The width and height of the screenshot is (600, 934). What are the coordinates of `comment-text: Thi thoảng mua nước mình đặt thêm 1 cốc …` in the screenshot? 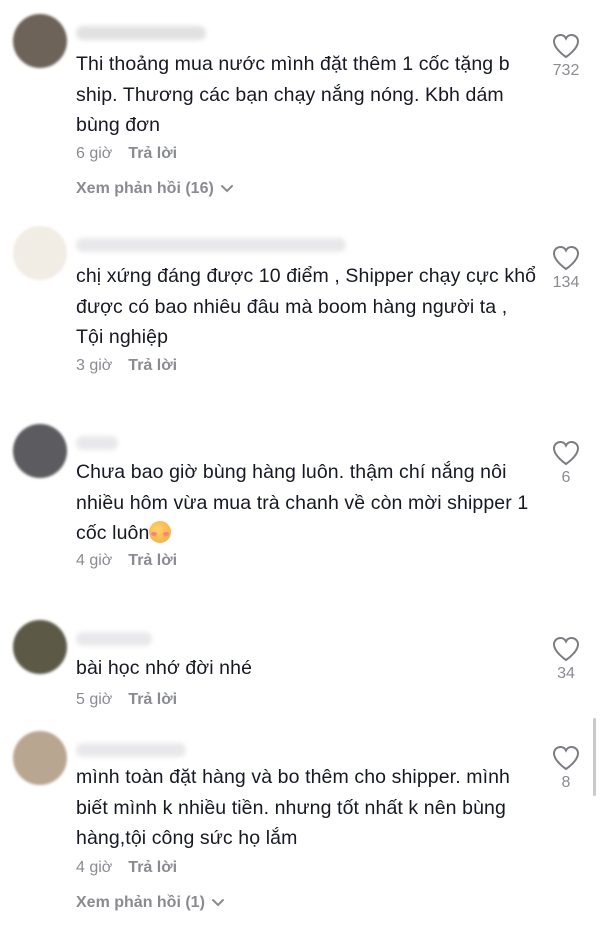 It's located at (293, 94).